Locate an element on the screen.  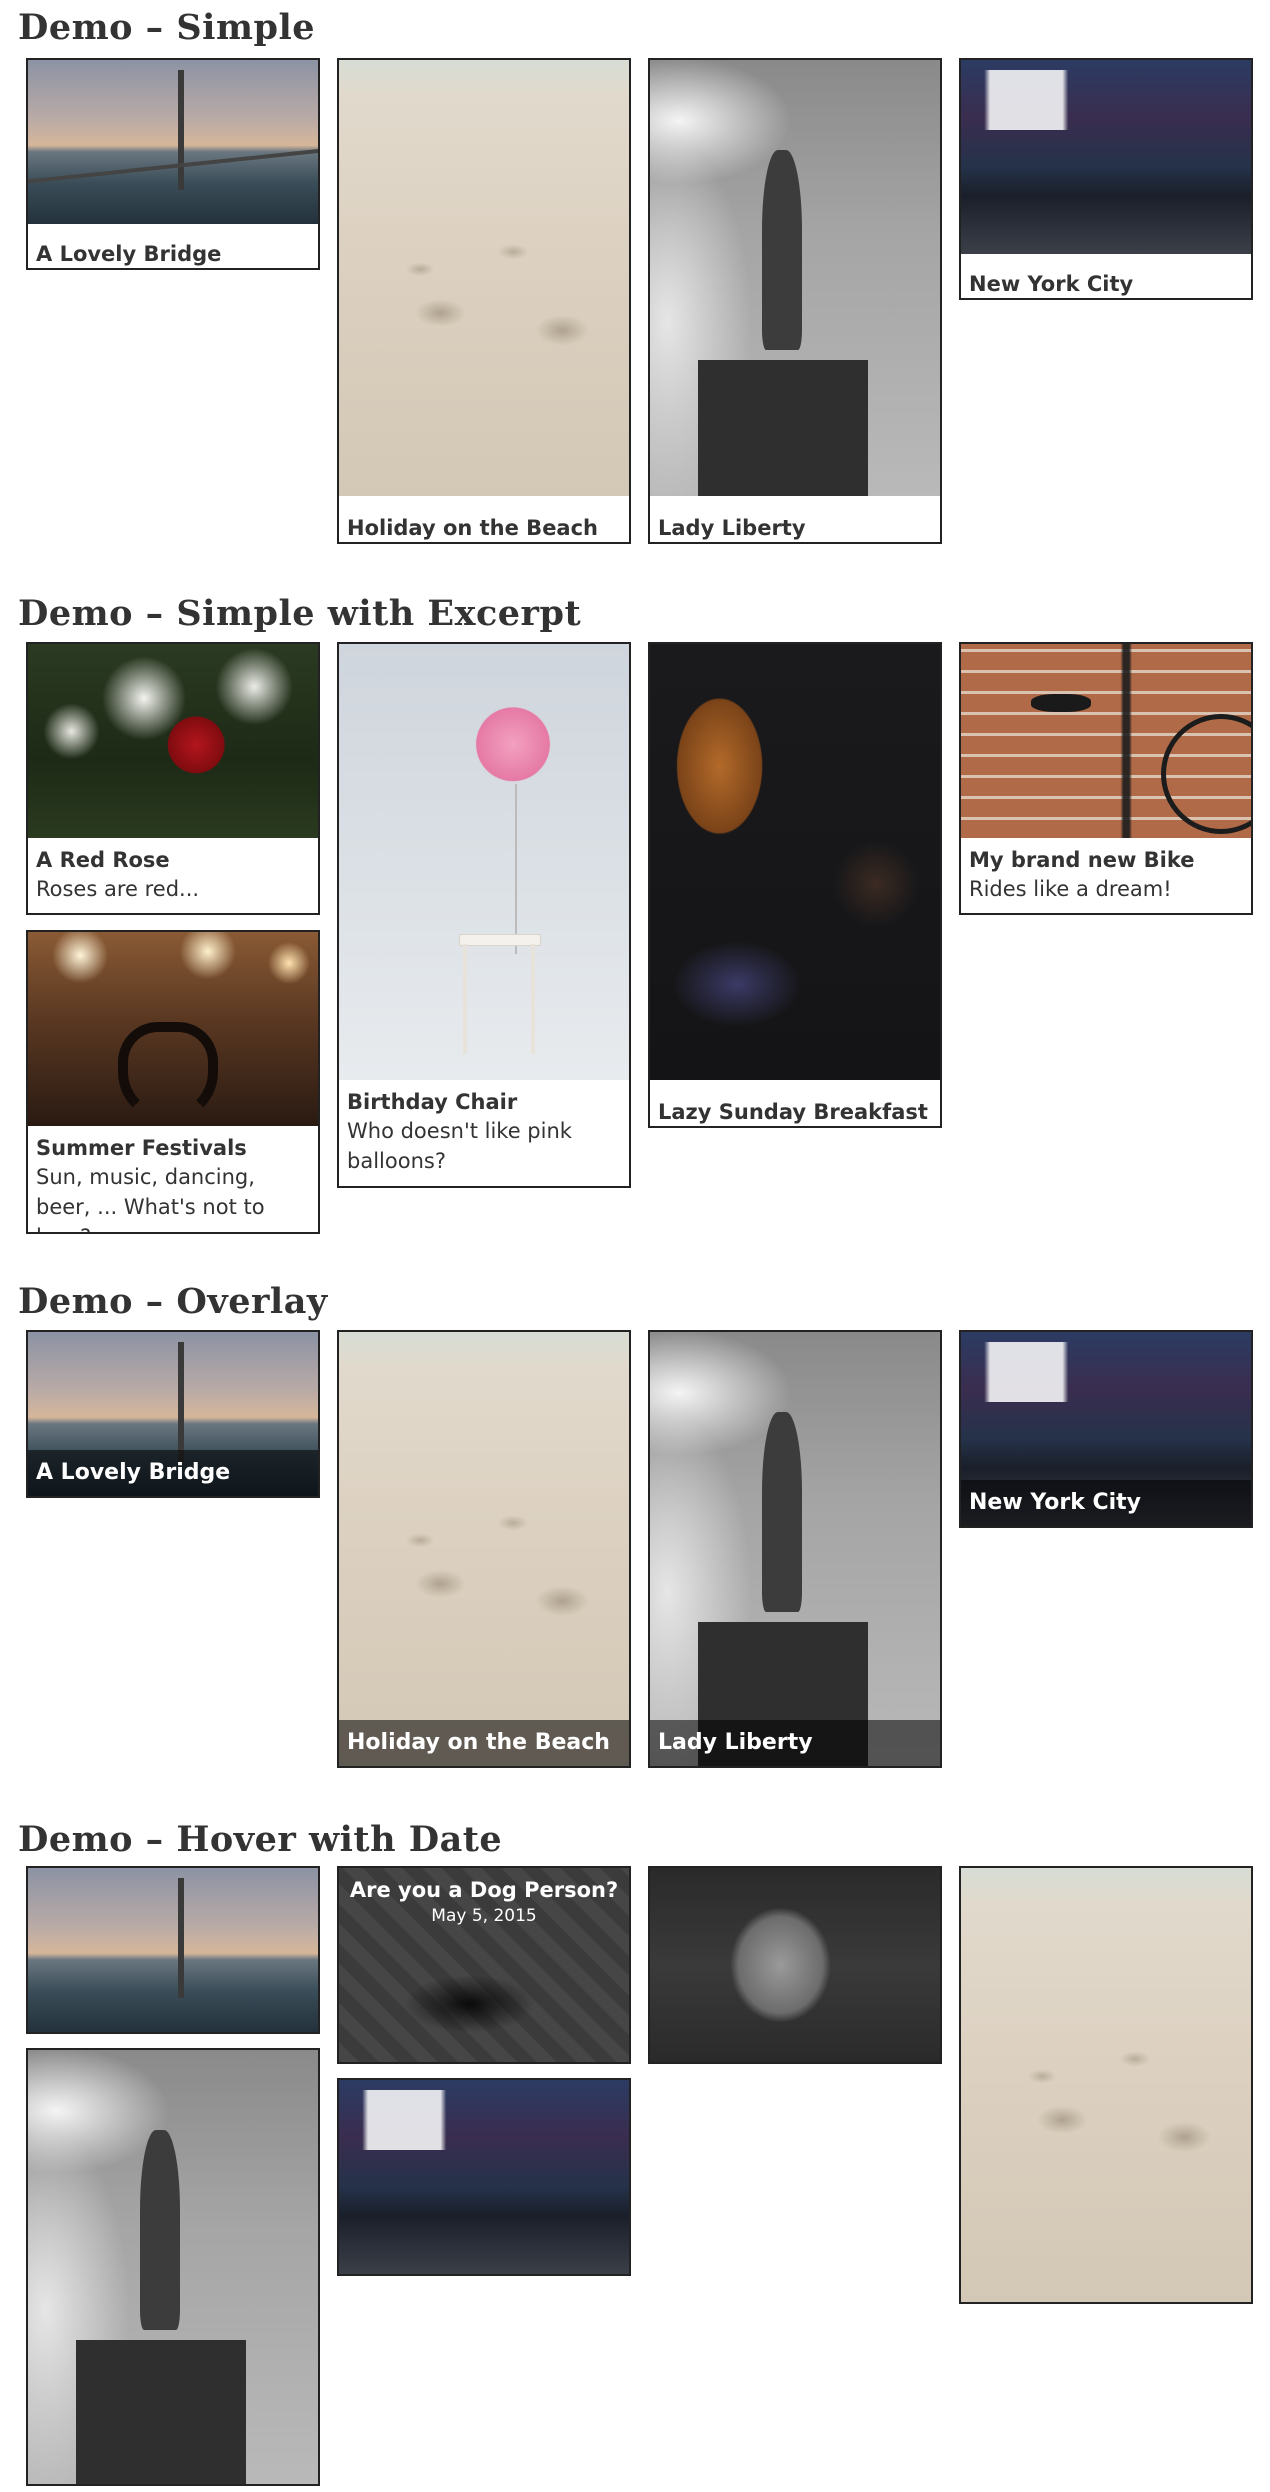
section-heading-excerpt: Demo – Simple with Excerpt is located at coordinates (300, 613).